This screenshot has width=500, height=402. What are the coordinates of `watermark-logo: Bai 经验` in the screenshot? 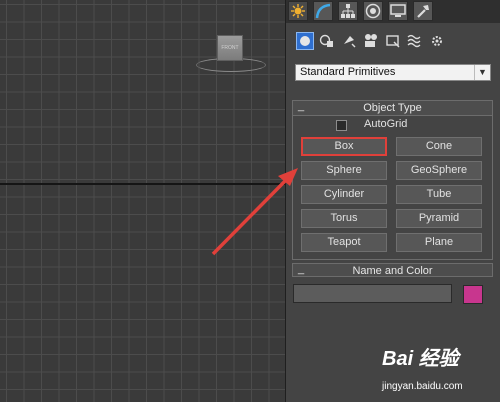 It's located at (420, 359).